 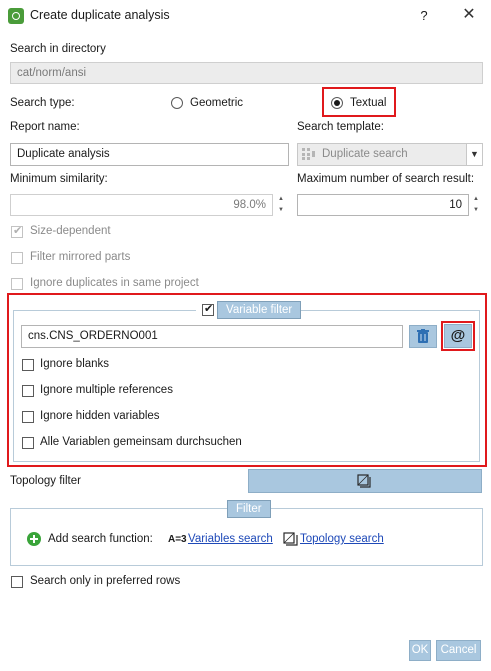 What do you see at coordinates (100, 416) in the screenshot?
I see `ignore-hidden-variables-label: Ignore hidden variables` at bounding box center [100, 416].